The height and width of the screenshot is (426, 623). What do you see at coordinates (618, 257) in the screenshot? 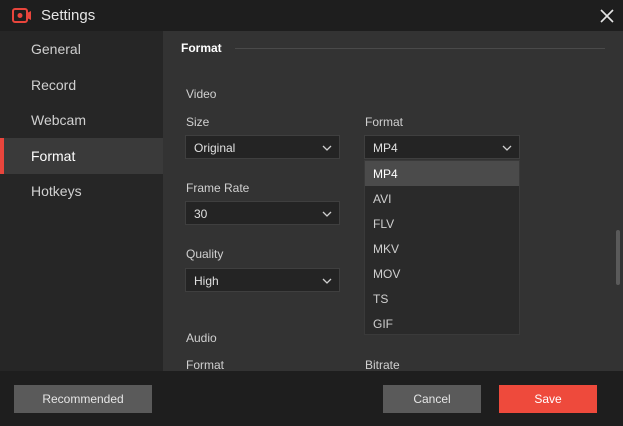
I see `content-scrollbar` at bounding box center [618, 257].